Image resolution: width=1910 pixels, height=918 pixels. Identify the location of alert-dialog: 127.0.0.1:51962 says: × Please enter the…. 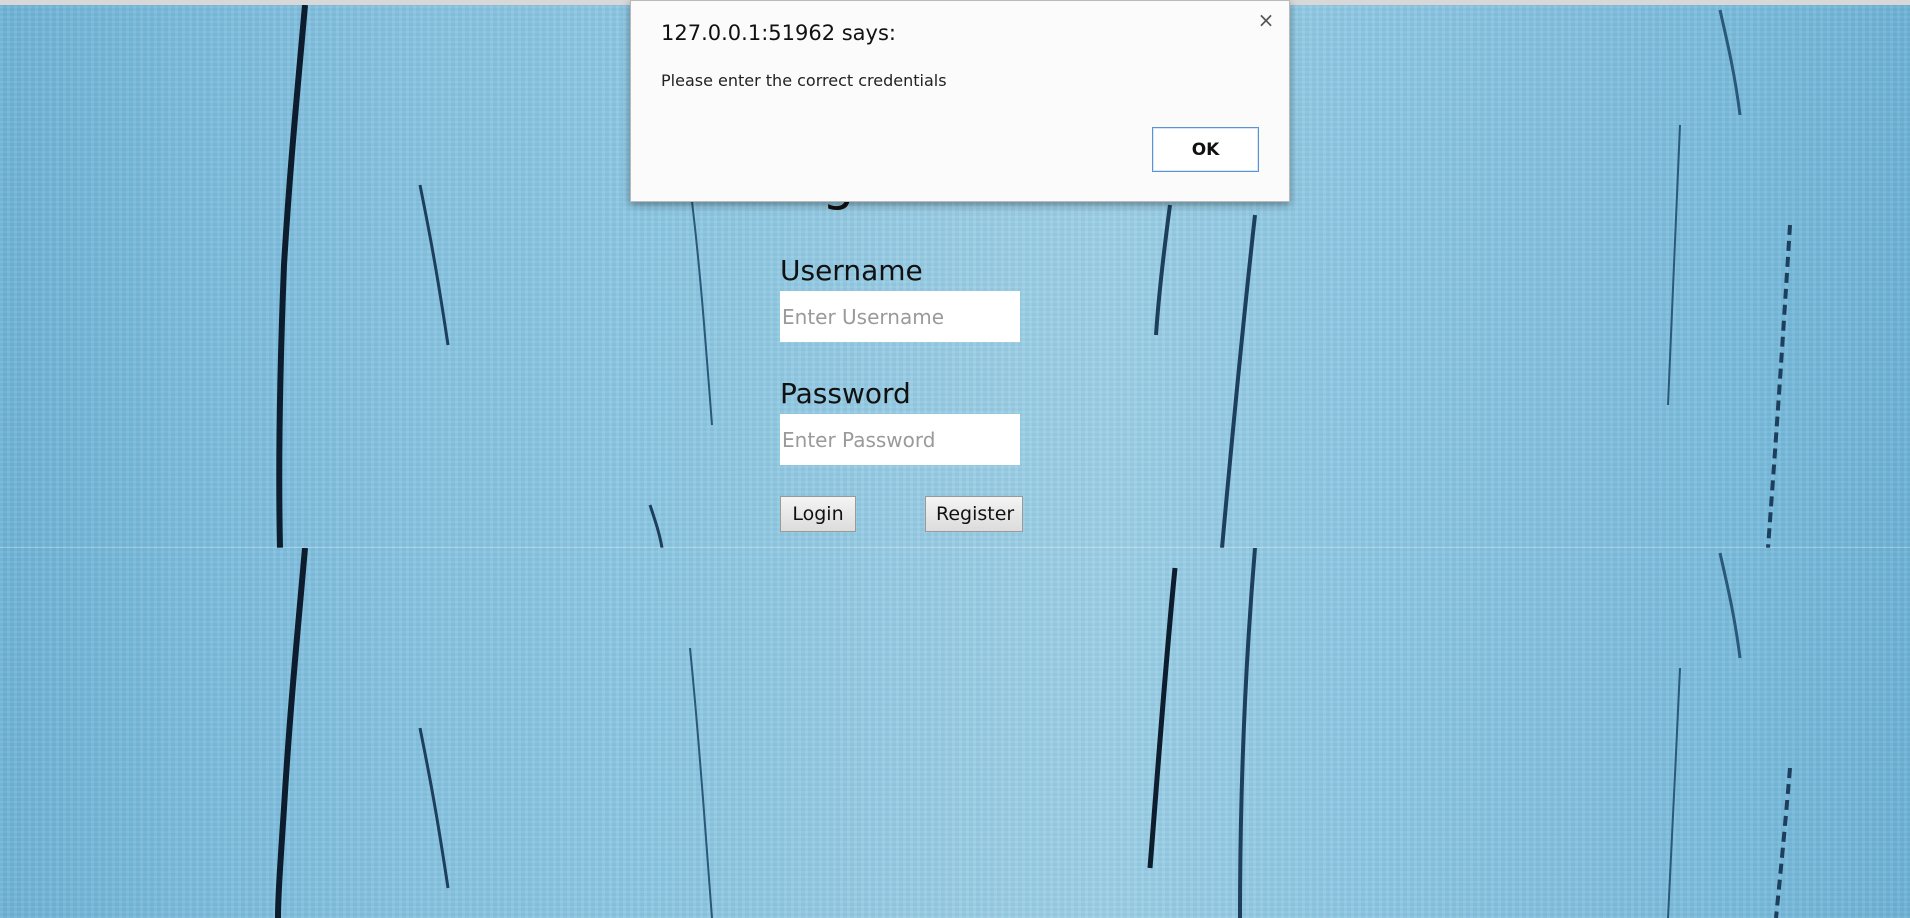
(960, 101).